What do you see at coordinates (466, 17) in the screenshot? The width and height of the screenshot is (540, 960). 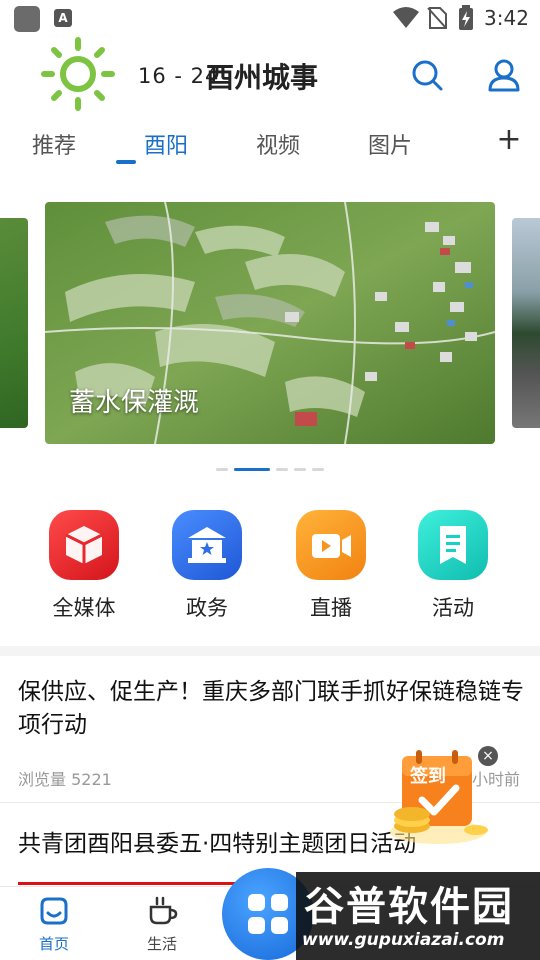 I see `battery-icon` at bounding box center [466, 17].